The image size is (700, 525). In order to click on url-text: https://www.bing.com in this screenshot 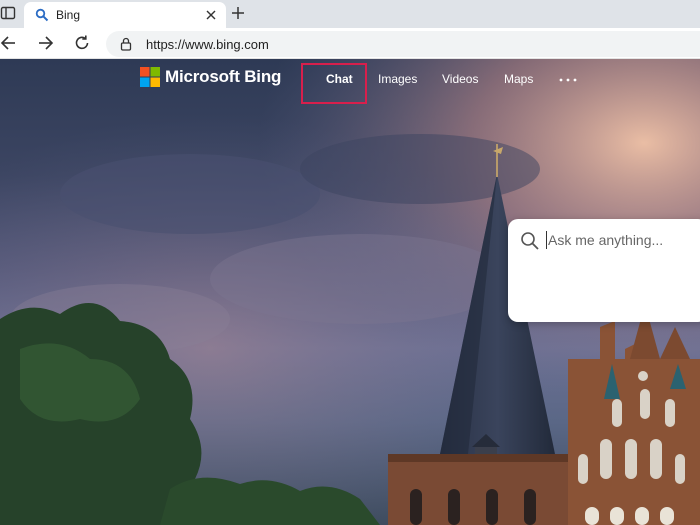, I will do `click(207, 44)`.